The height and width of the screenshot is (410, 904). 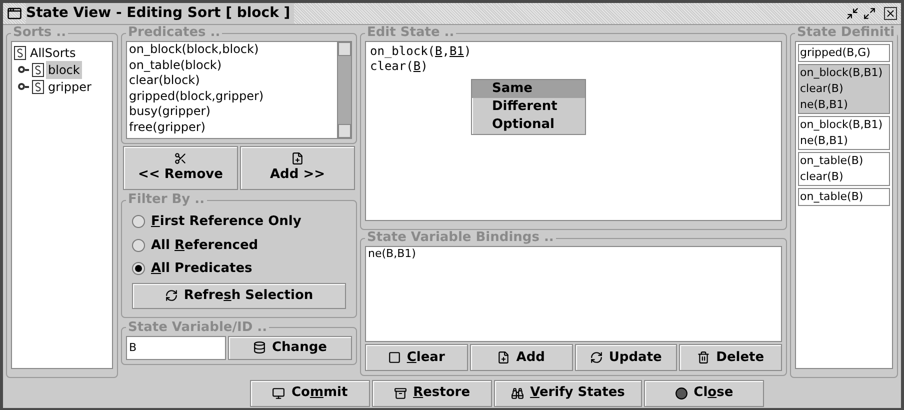 What do you see at coordinates (290, 348) in the screenshot?
I see `change-button: Change` at bounding box center [290, 348].